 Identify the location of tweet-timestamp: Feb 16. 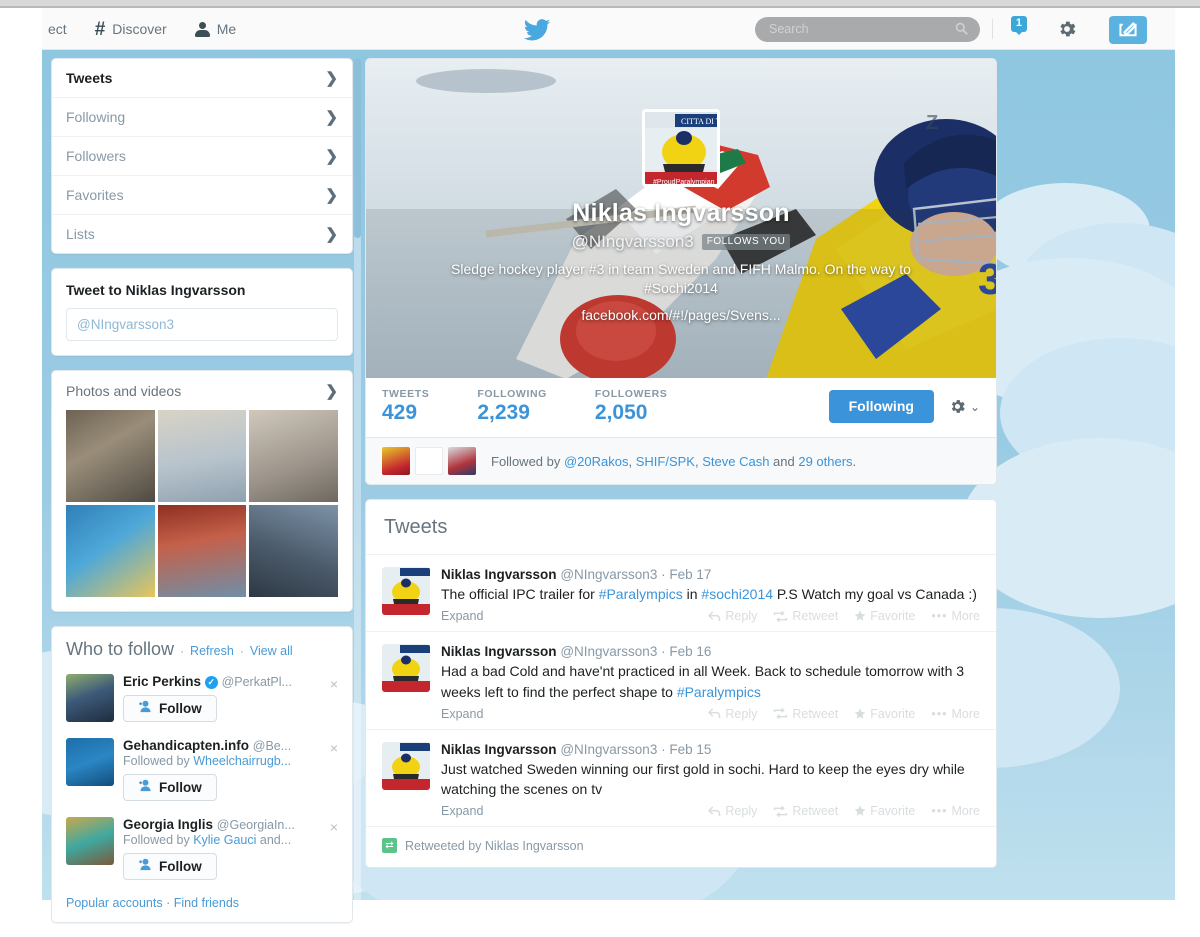
(690, 651).